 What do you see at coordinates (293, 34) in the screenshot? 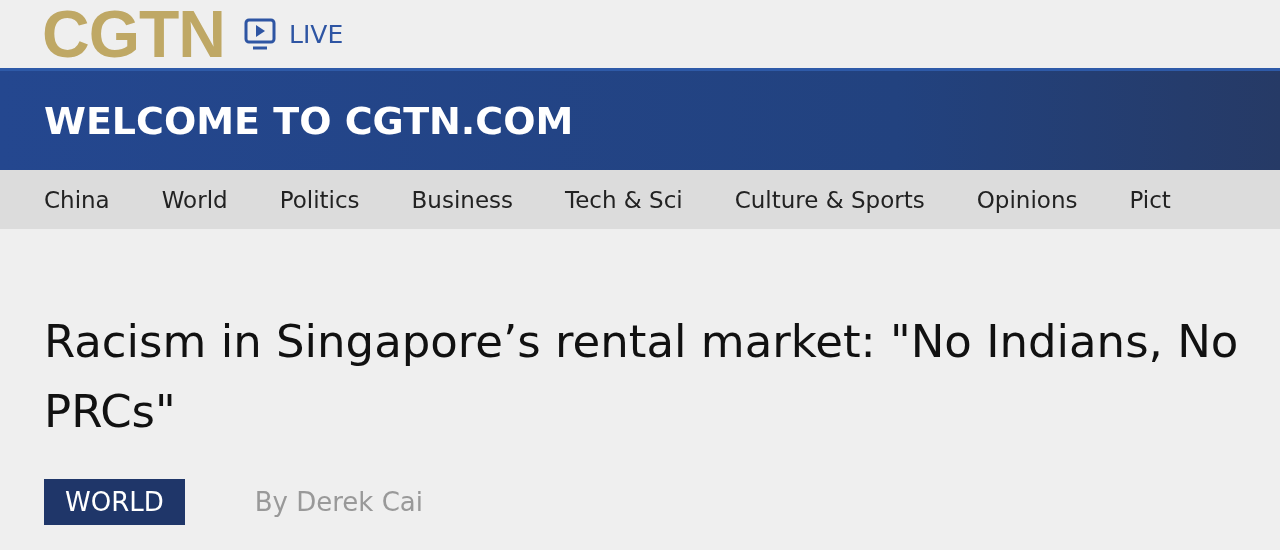
I see `live-link: LIVE` at bounding box center [293, 34].